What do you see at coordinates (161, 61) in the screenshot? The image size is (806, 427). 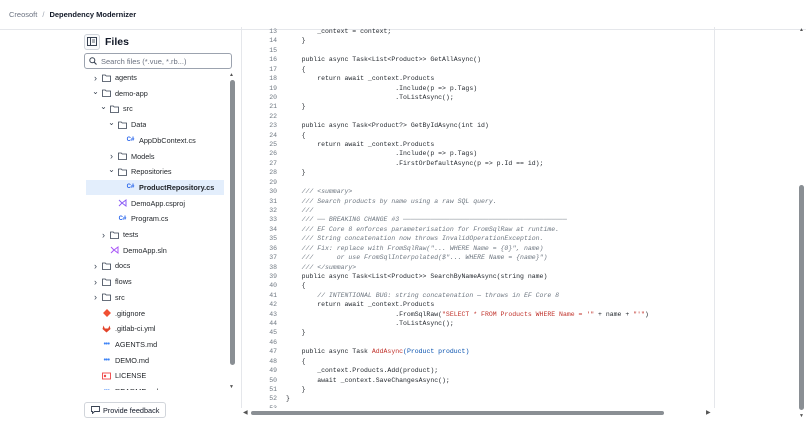 I see `file-search-input` at bounding box center [161, 61].